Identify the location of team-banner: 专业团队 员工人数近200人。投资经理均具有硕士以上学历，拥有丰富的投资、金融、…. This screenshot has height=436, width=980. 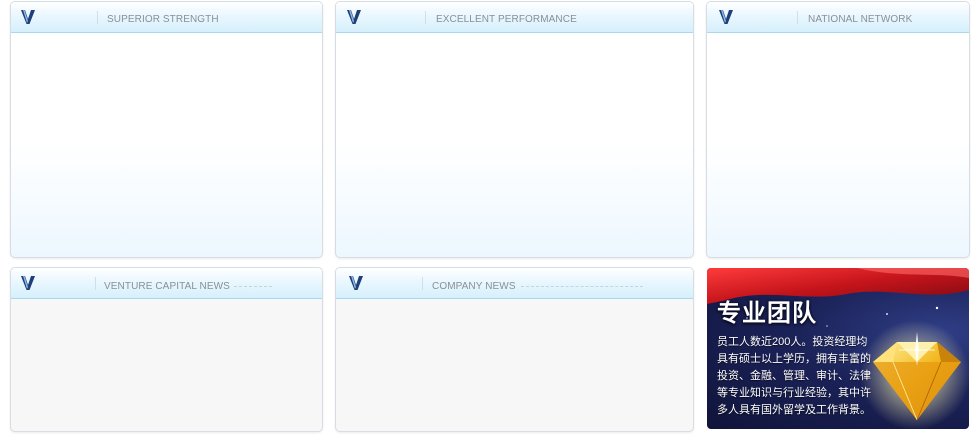
(838, 348).